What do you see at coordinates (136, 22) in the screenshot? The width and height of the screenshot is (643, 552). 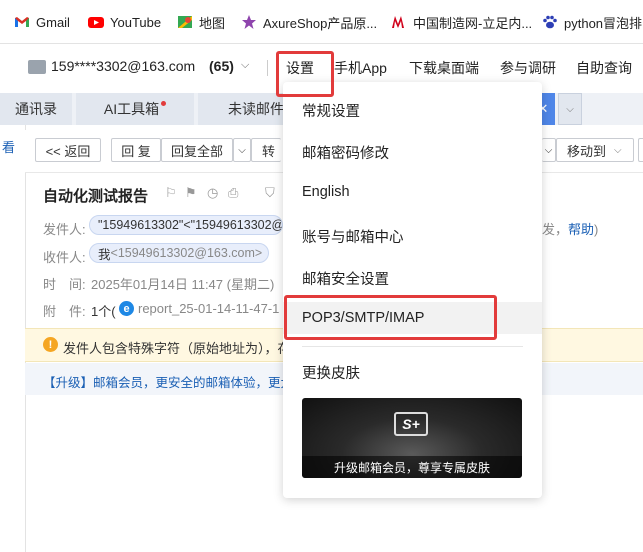 I see `bookmark-label: YouTube` at bounding box center [136, 22].